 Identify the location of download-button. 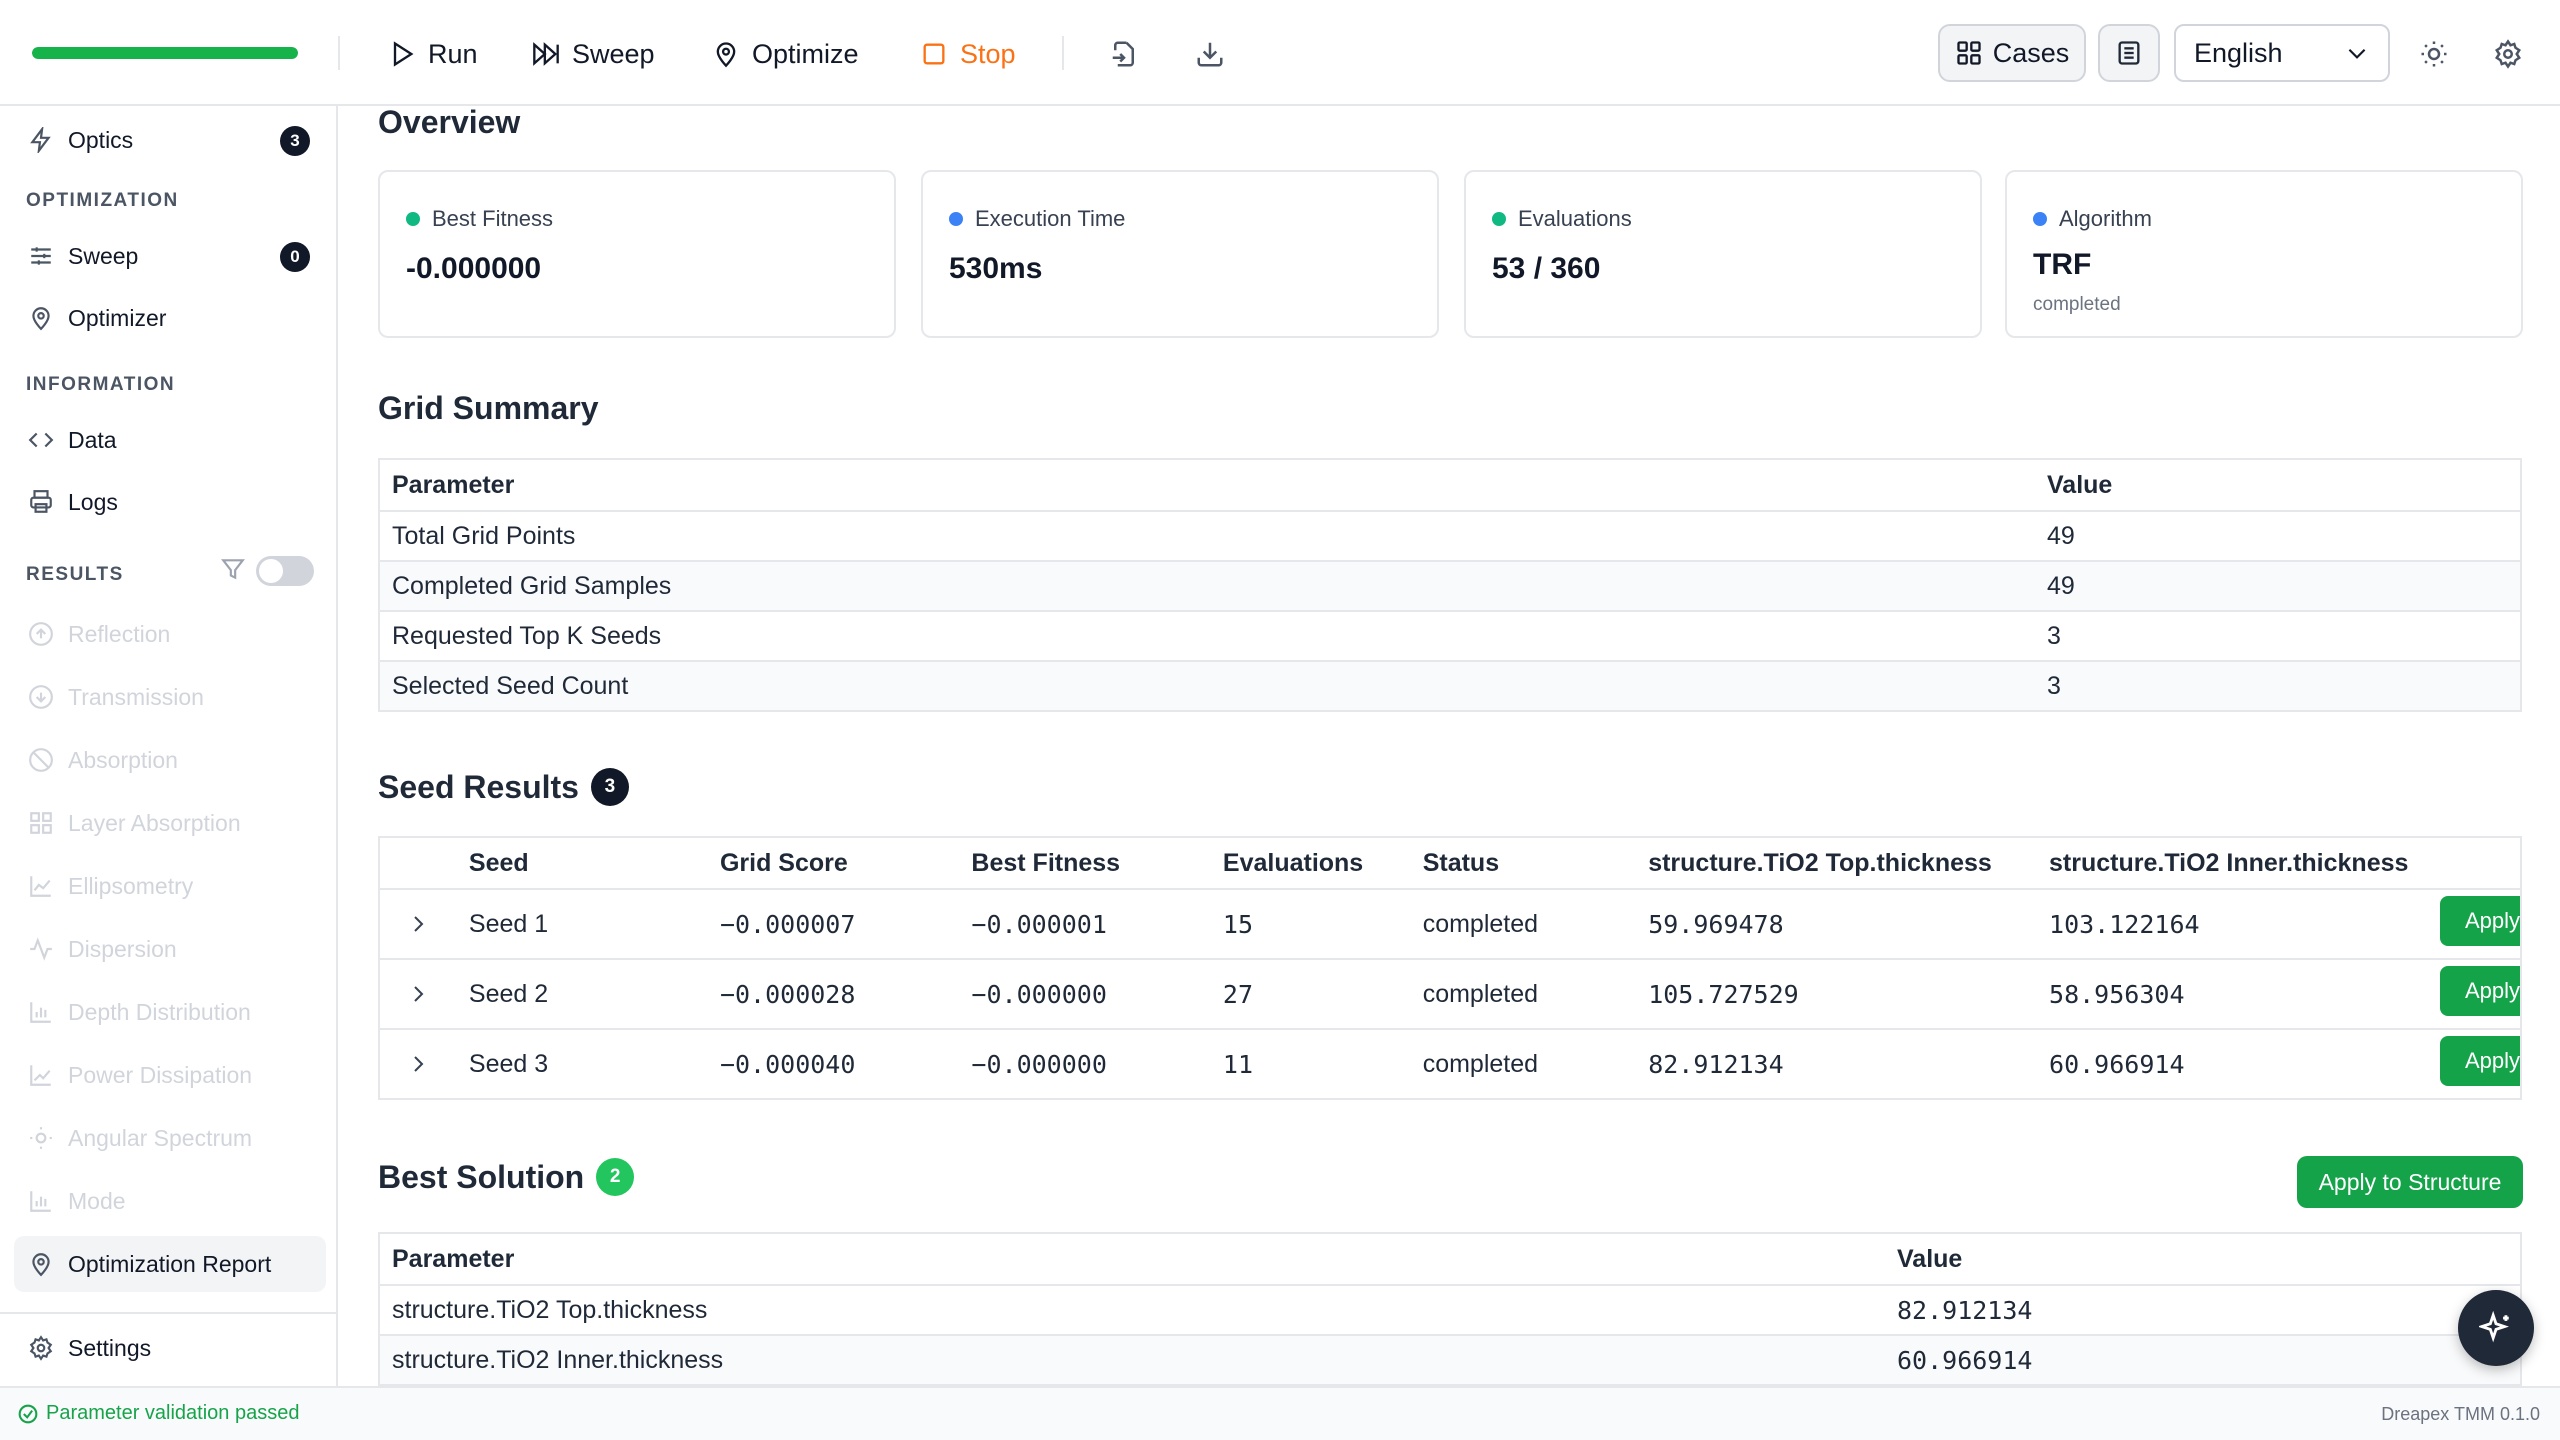
(1210, 54).